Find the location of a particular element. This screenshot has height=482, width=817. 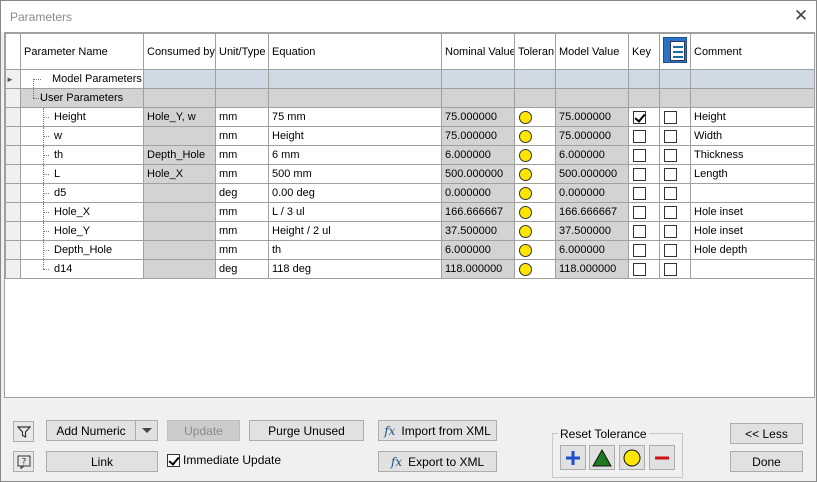

export-to-xml-button: fx Export to XML is located at coordinates (437, 461).